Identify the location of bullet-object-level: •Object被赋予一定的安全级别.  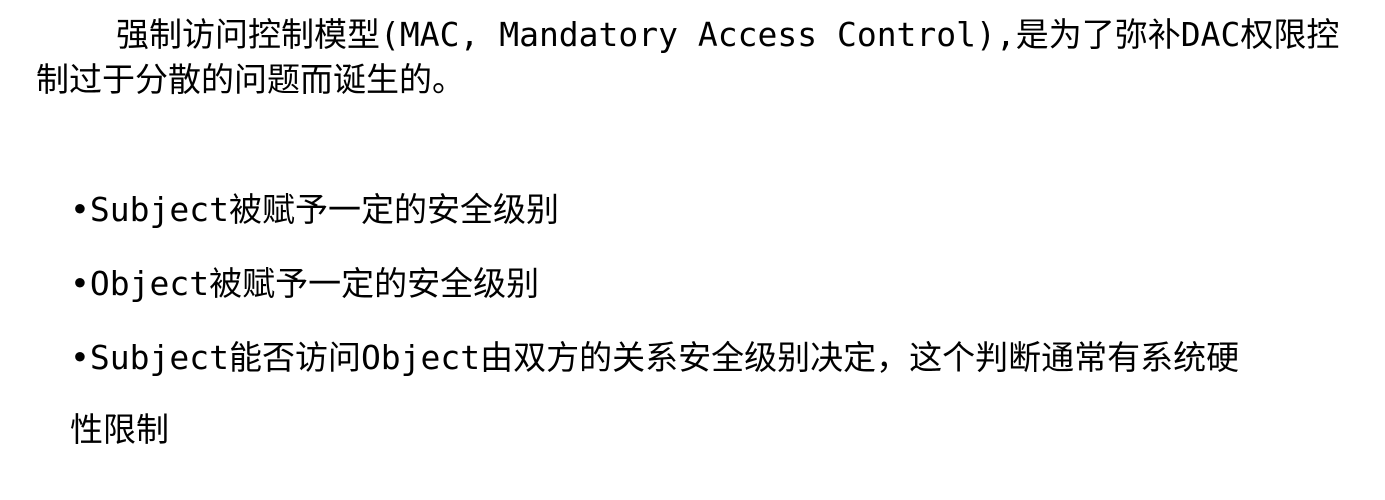
(305, 283).